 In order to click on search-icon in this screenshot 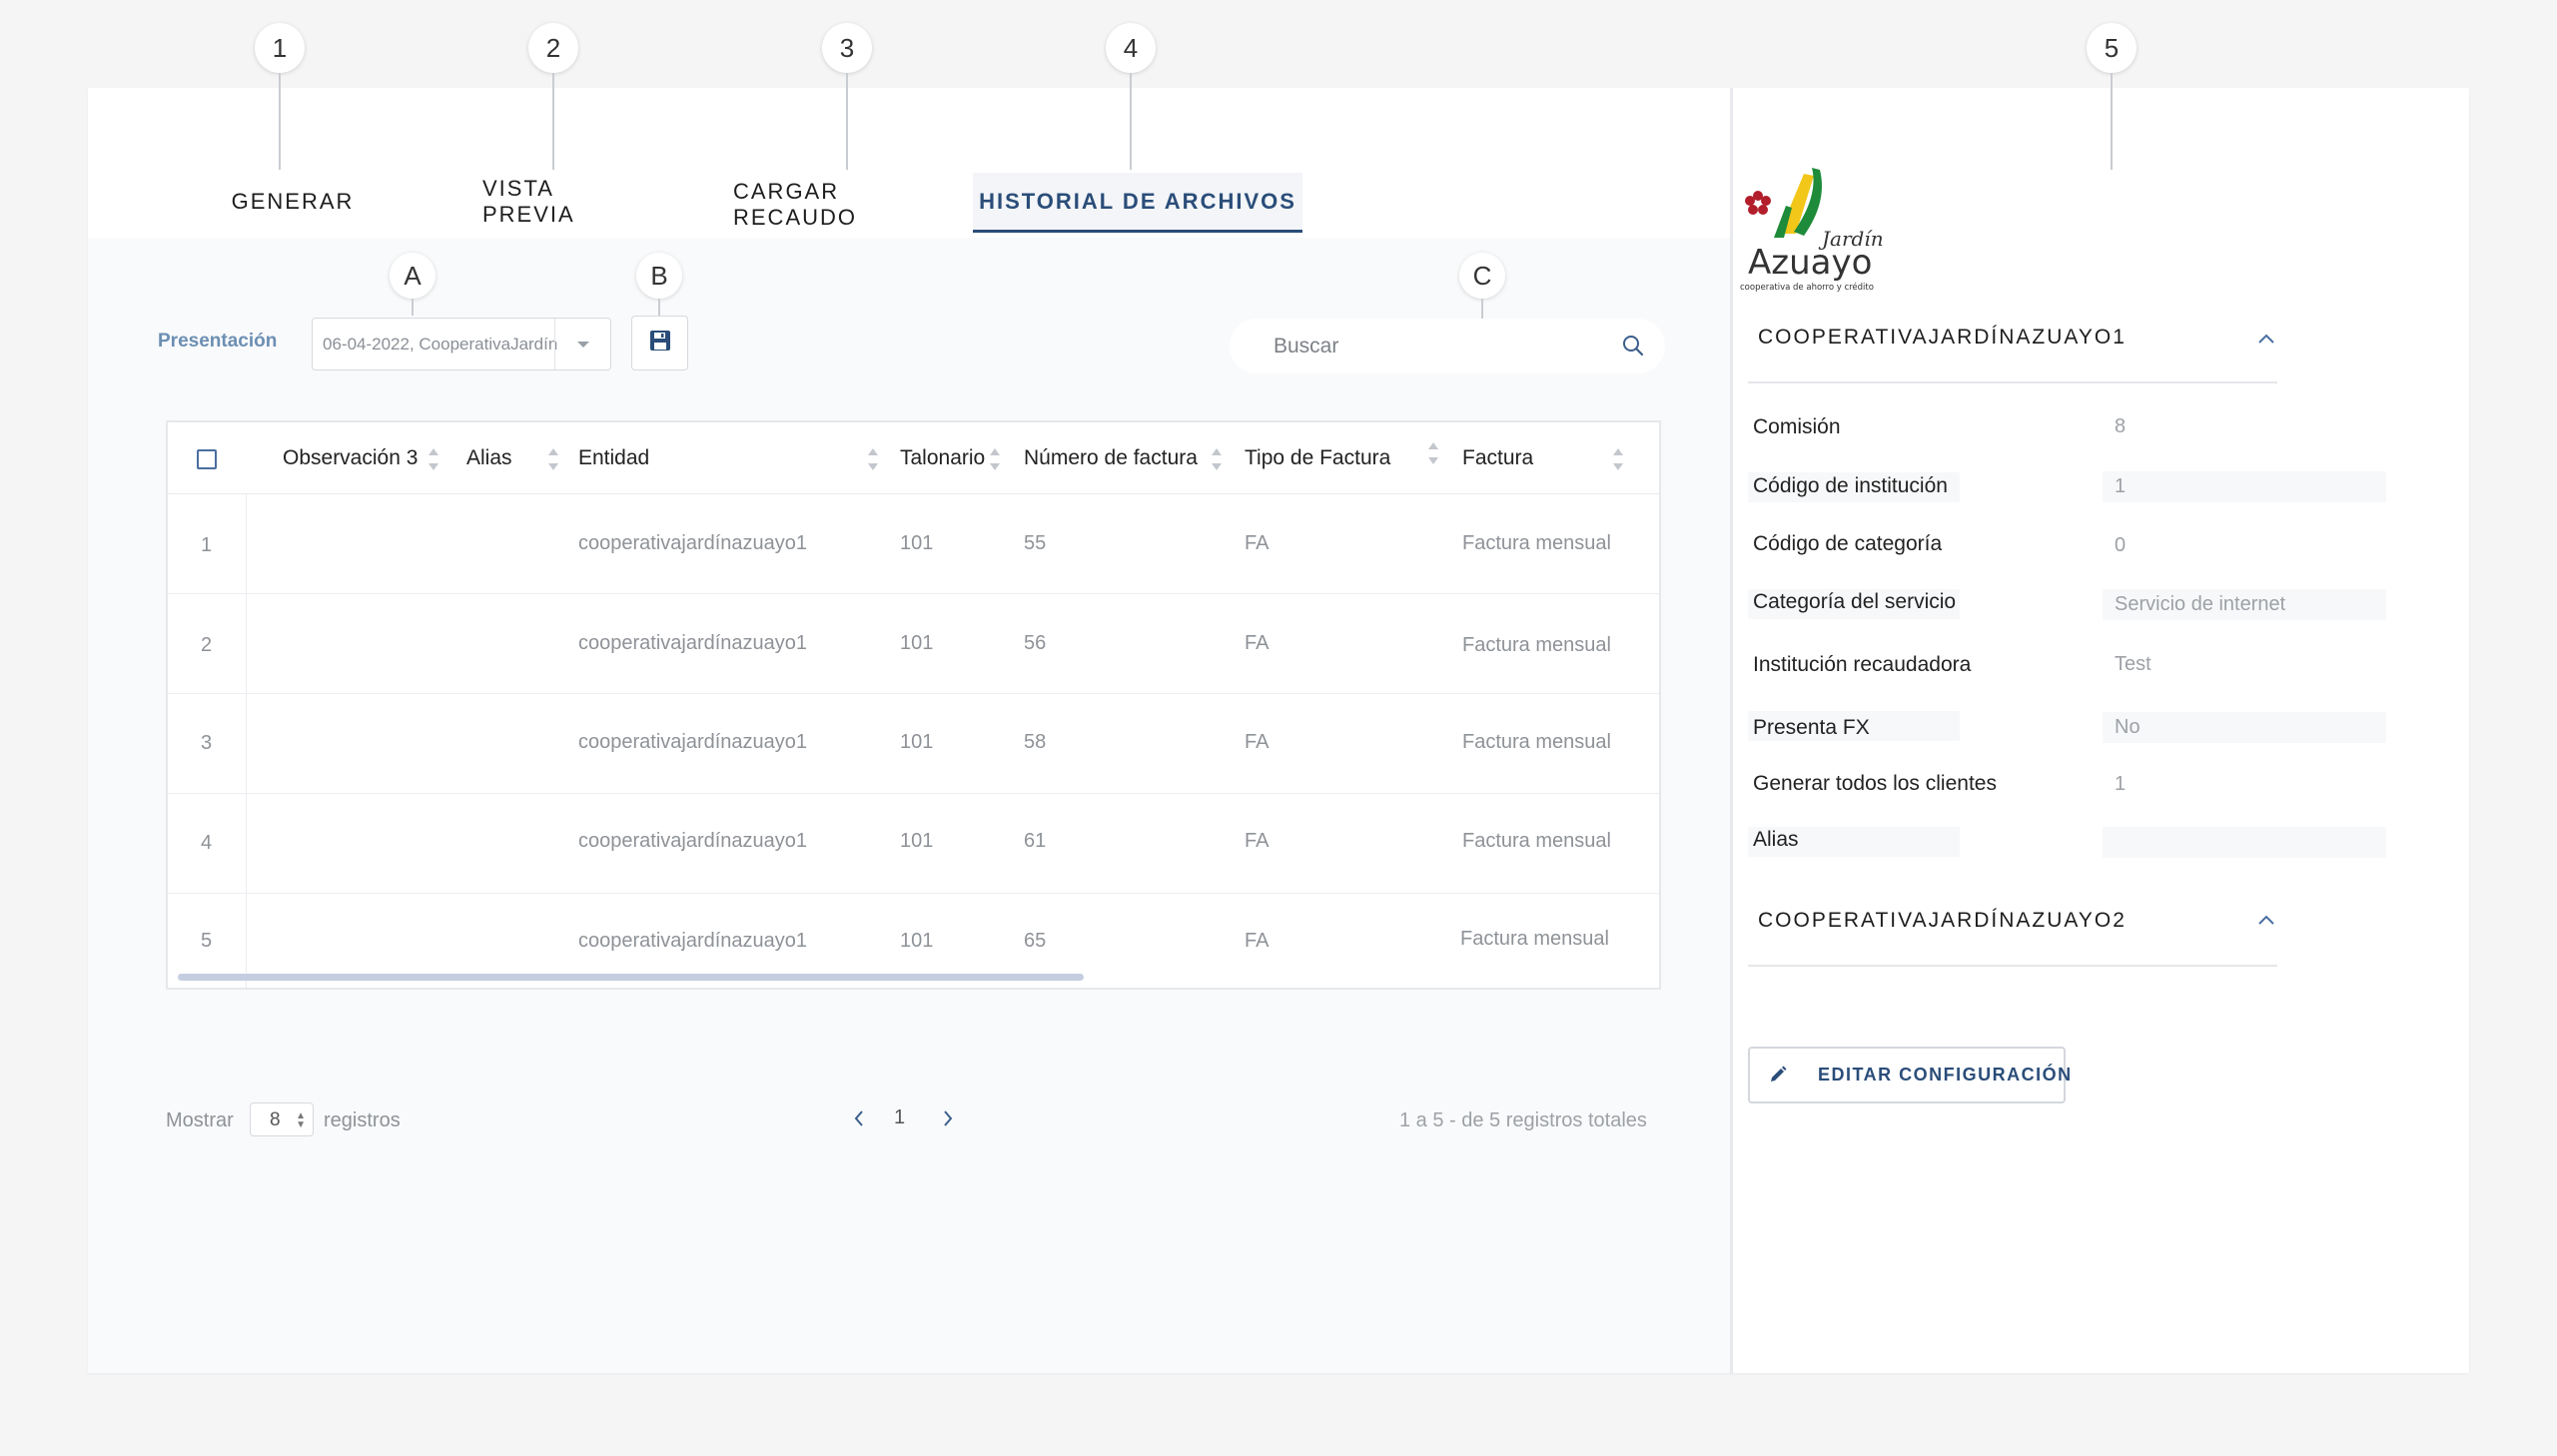, I will do `click(1633, 349)`.